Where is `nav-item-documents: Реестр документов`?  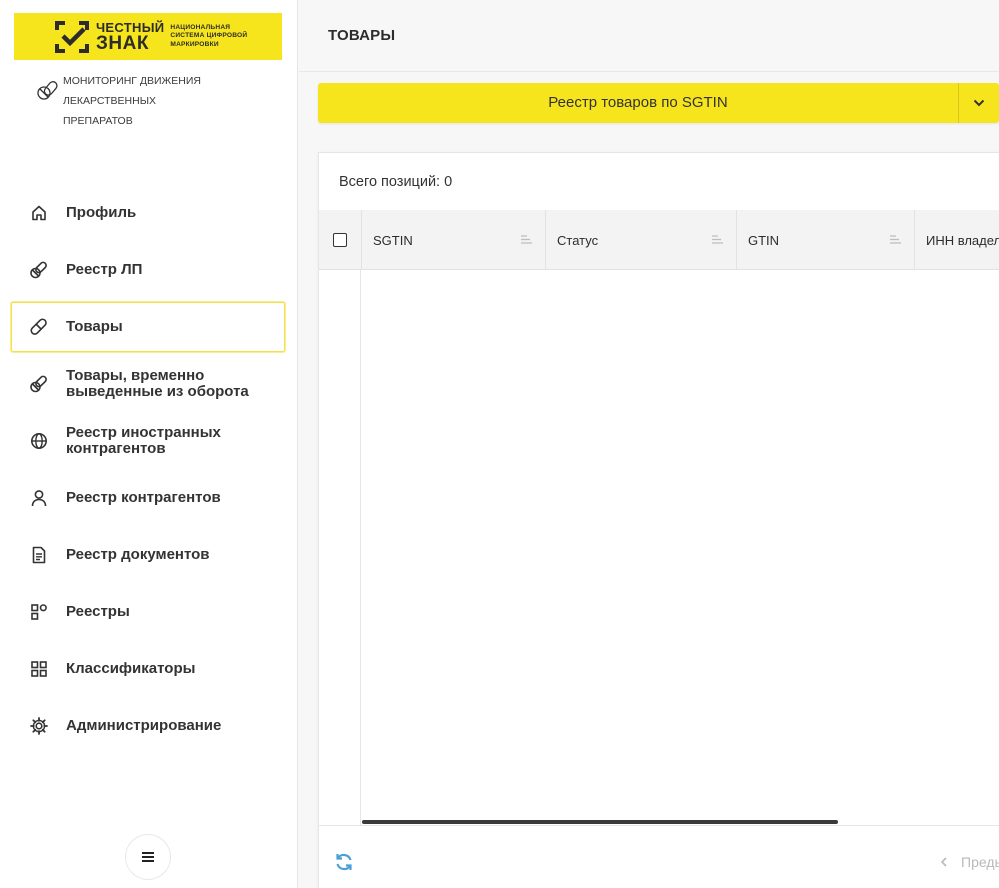
nav-item-documents: Реестр документов is located at coordinates (148, 555).